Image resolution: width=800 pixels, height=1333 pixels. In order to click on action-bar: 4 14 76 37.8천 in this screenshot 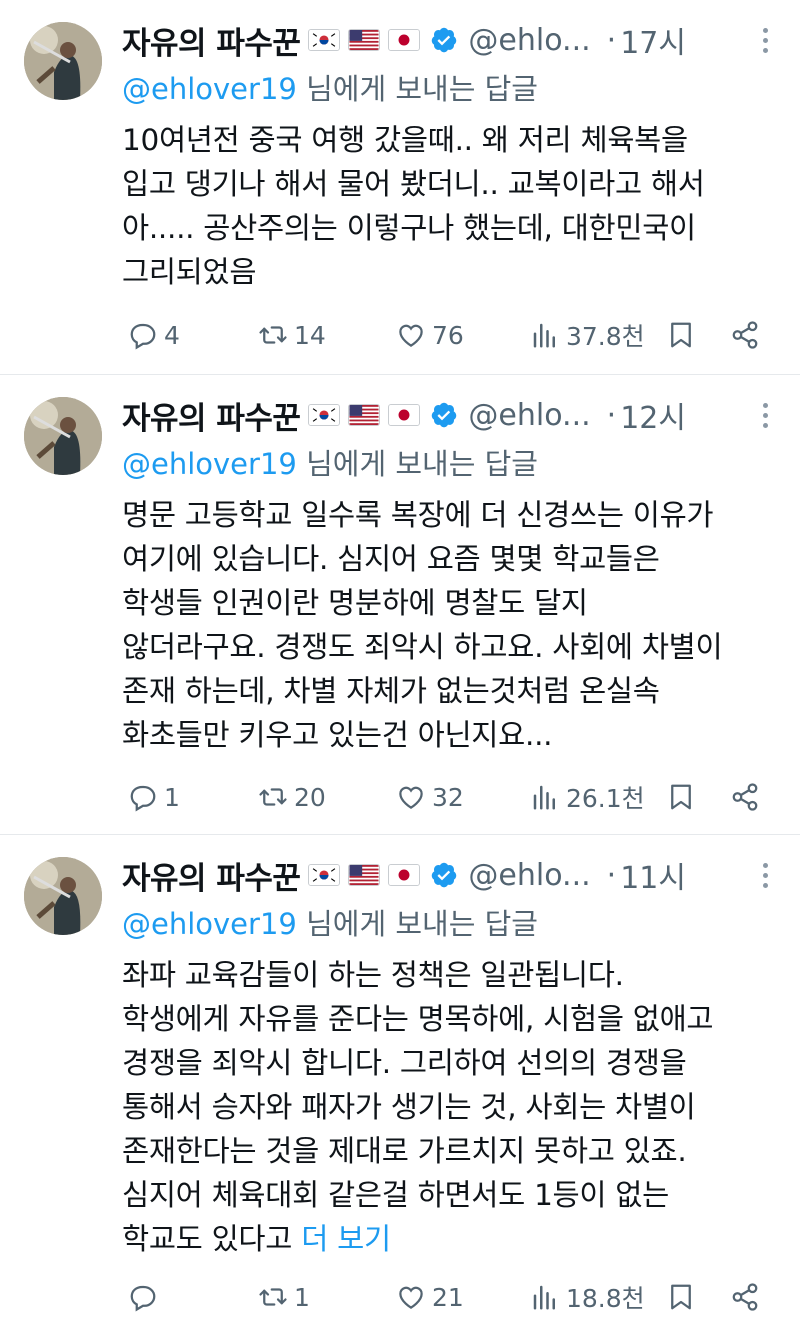, I will do `click(451, 335)`.